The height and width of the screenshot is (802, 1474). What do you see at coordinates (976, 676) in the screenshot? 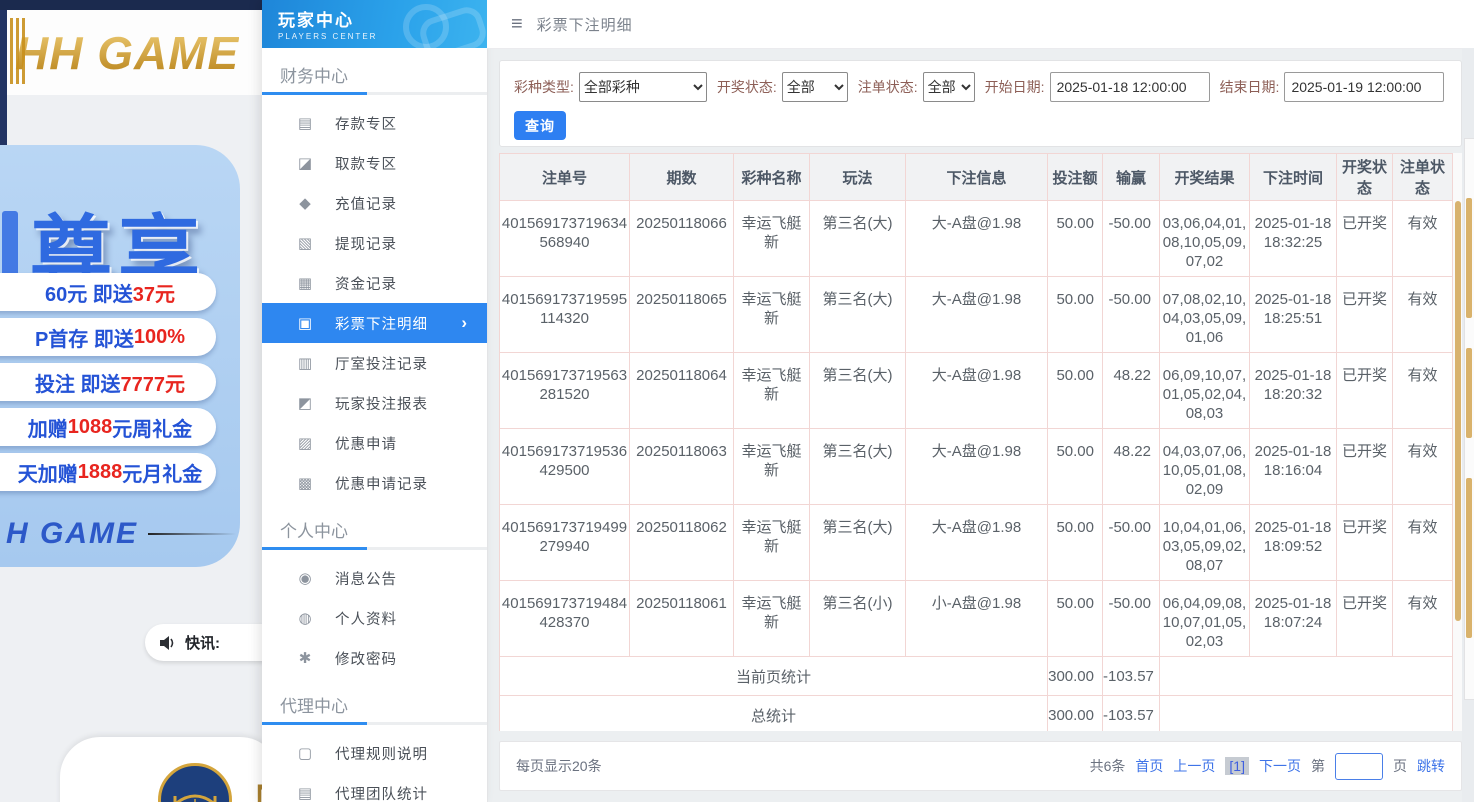
I see `page-summary-row: 当前页统计 300.00 -103.57` at bounding box center [976, 676].